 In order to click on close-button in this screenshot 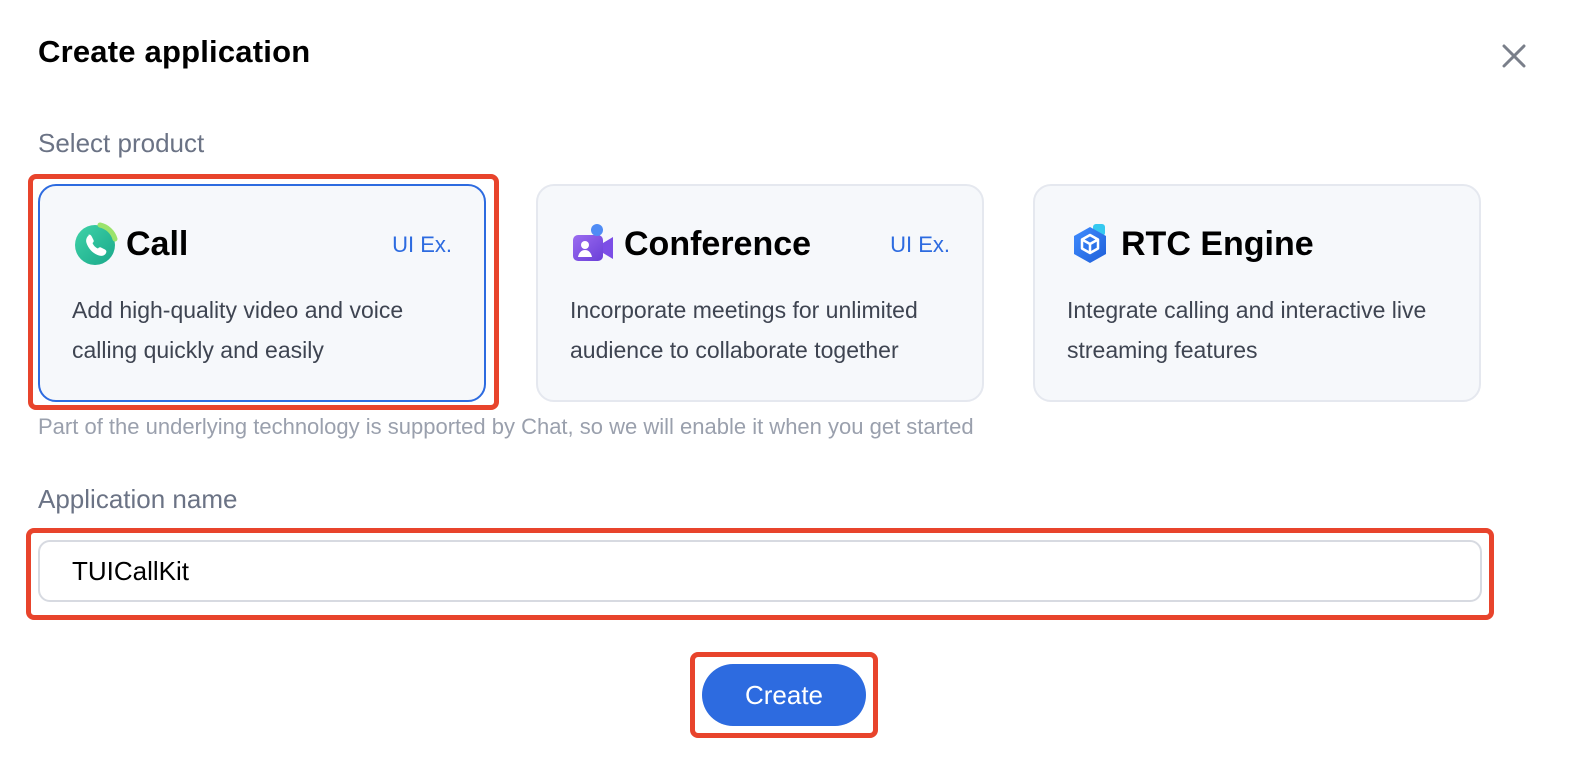, I will do `click(1514, 56)`.